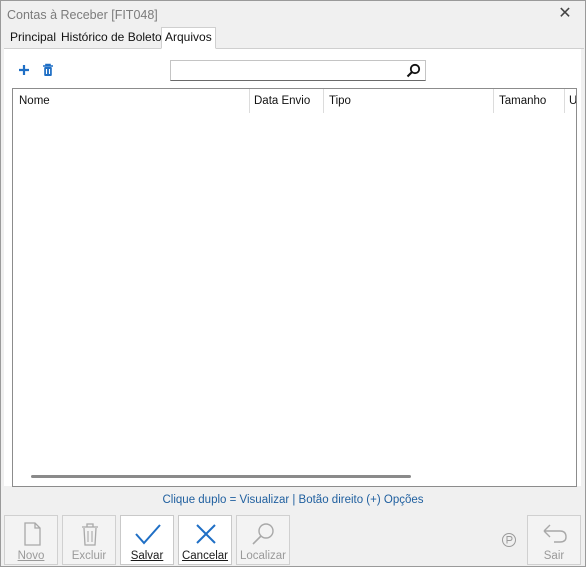 The width and height of the screenshot is (586, 567). I want to click on salvar-label: Salvar, so click(147, 556).